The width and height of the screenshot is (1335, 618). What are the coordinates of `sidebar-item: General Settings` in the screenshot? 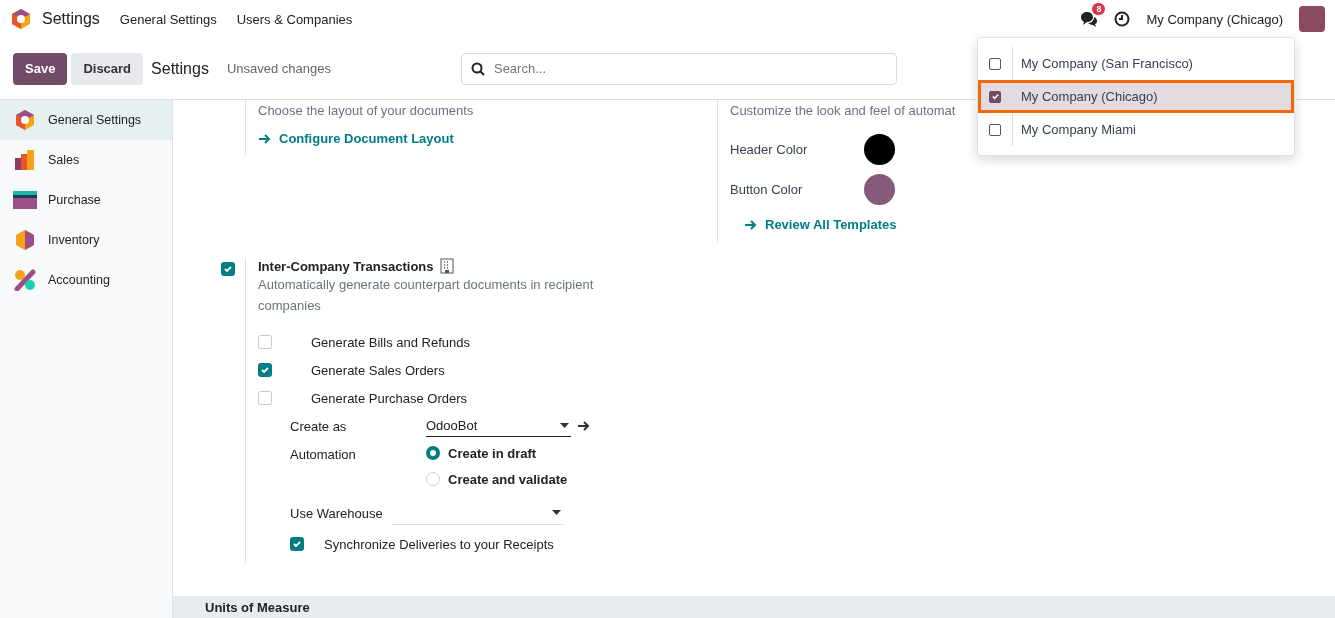 It's located at (86, 120).